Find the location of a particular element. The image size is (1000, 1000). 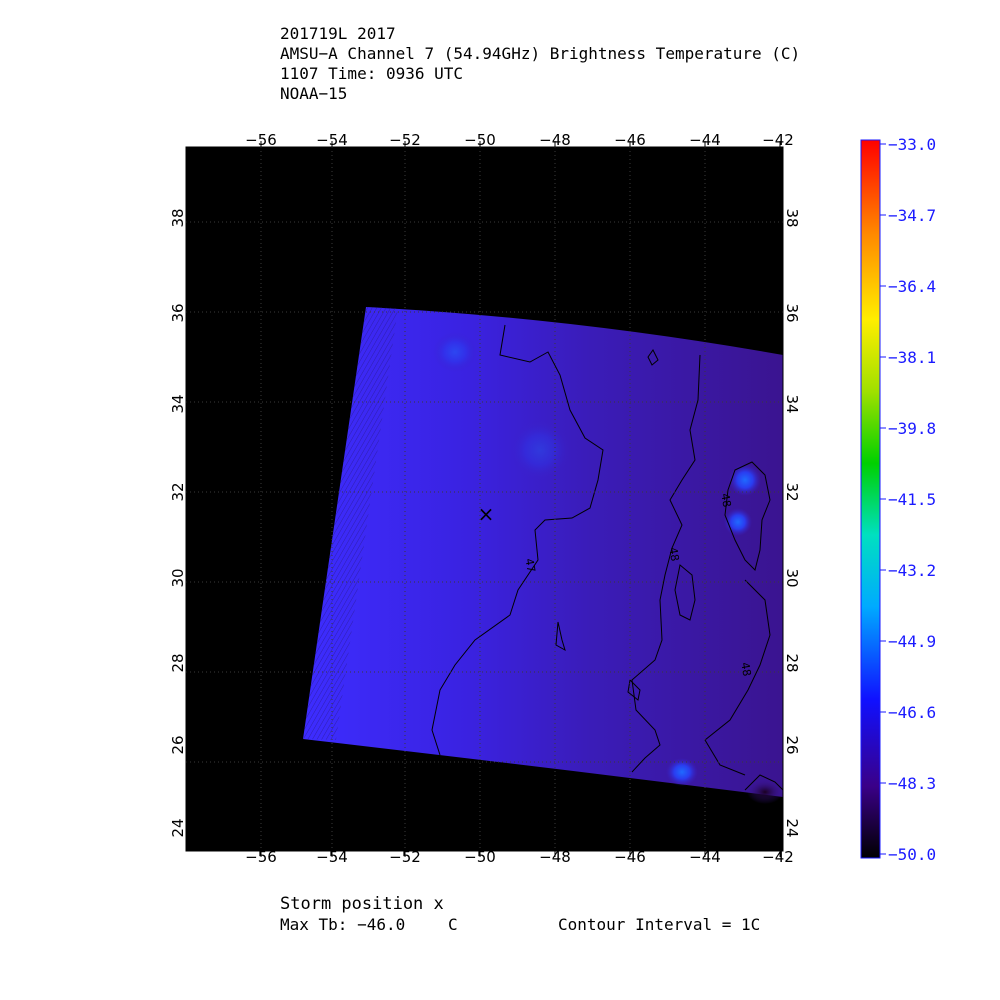

lat-tick-label-left: 38 is located at coordinates (178, 217).